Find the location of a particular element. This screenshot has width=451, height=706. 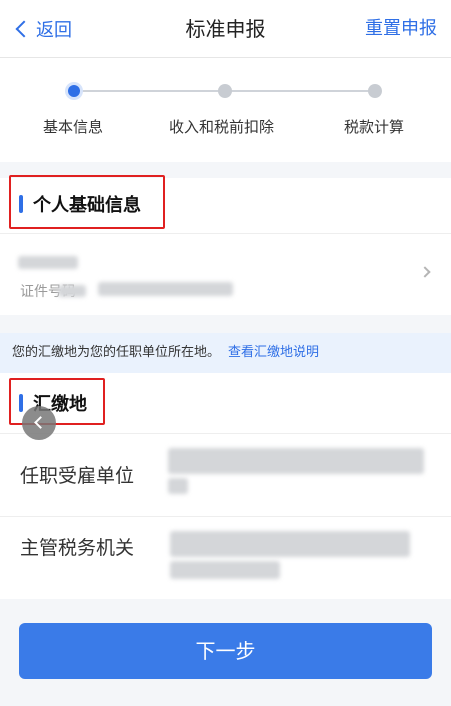

redacted-tax-office is located at coordinates (290, 544).